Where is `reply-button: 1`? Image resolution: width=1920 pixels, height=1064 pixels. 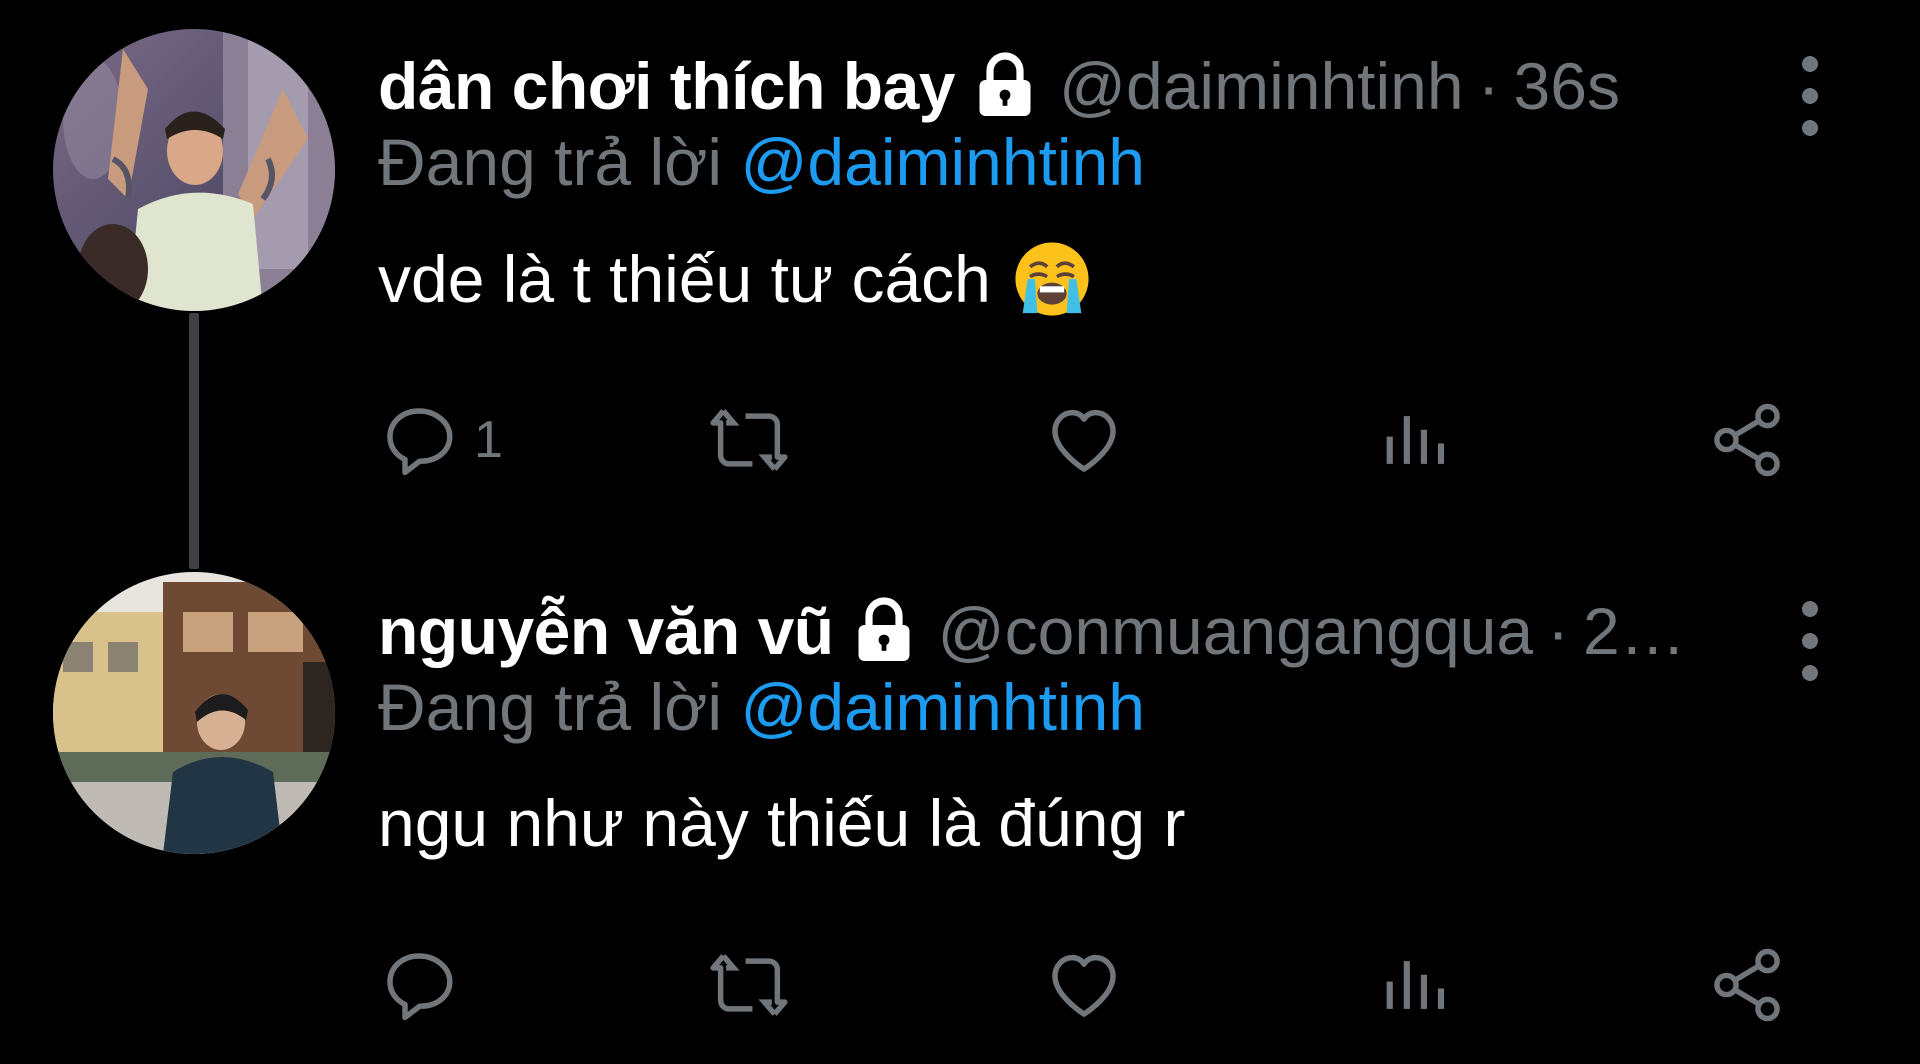
reply-button: 1 is located at coordinates (440, 440).